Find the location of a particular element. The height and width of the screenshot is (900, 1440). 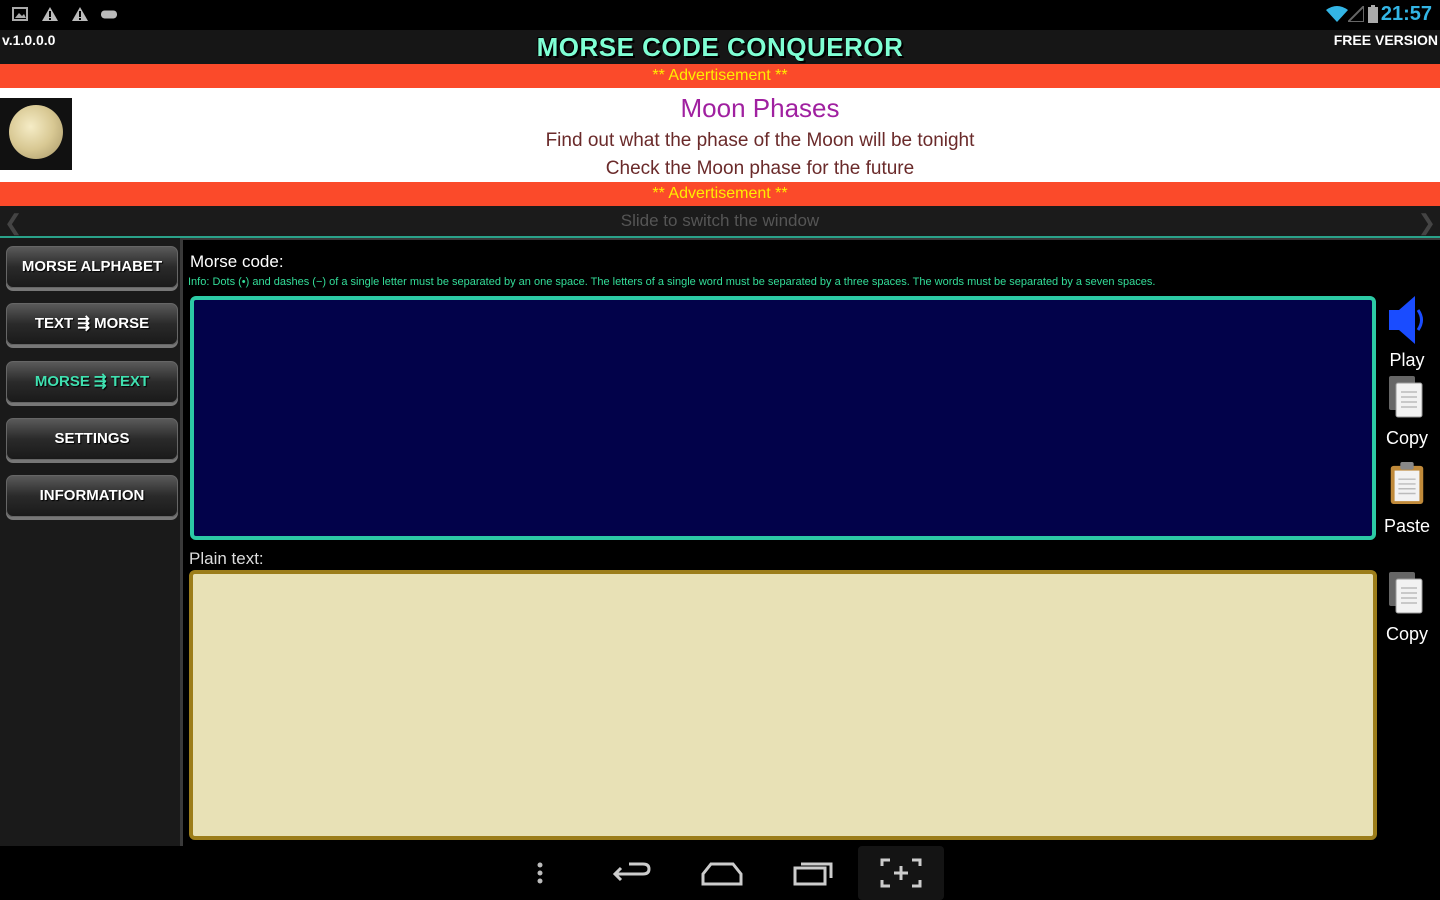

recent-apps-icon is located at coordinates (812, 873).